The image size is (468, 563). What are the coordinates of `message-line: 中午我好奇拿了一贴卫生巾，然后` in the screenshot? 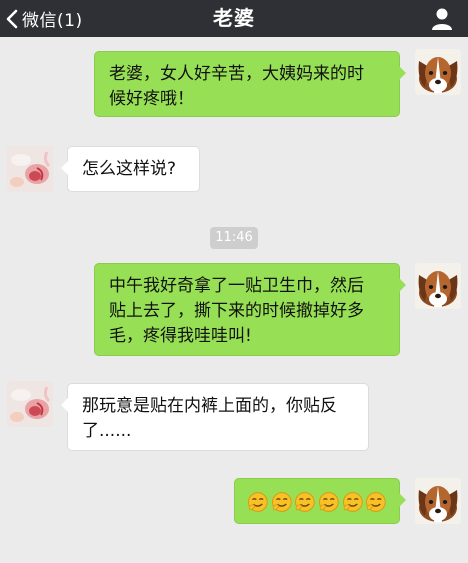 It's located at (236, 286).